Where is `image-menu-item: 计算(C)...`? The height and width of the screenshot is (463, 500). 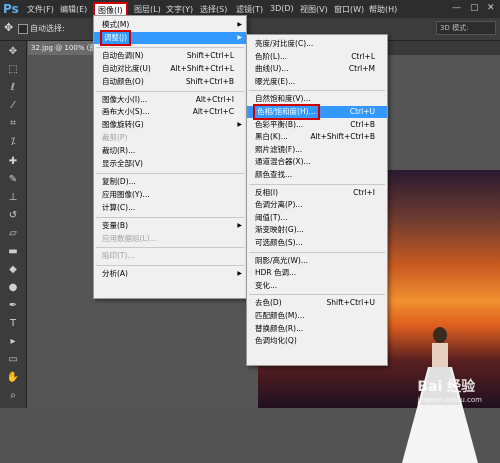 image-menu-item: 计算(C)... is located at coordinates (170, 208).